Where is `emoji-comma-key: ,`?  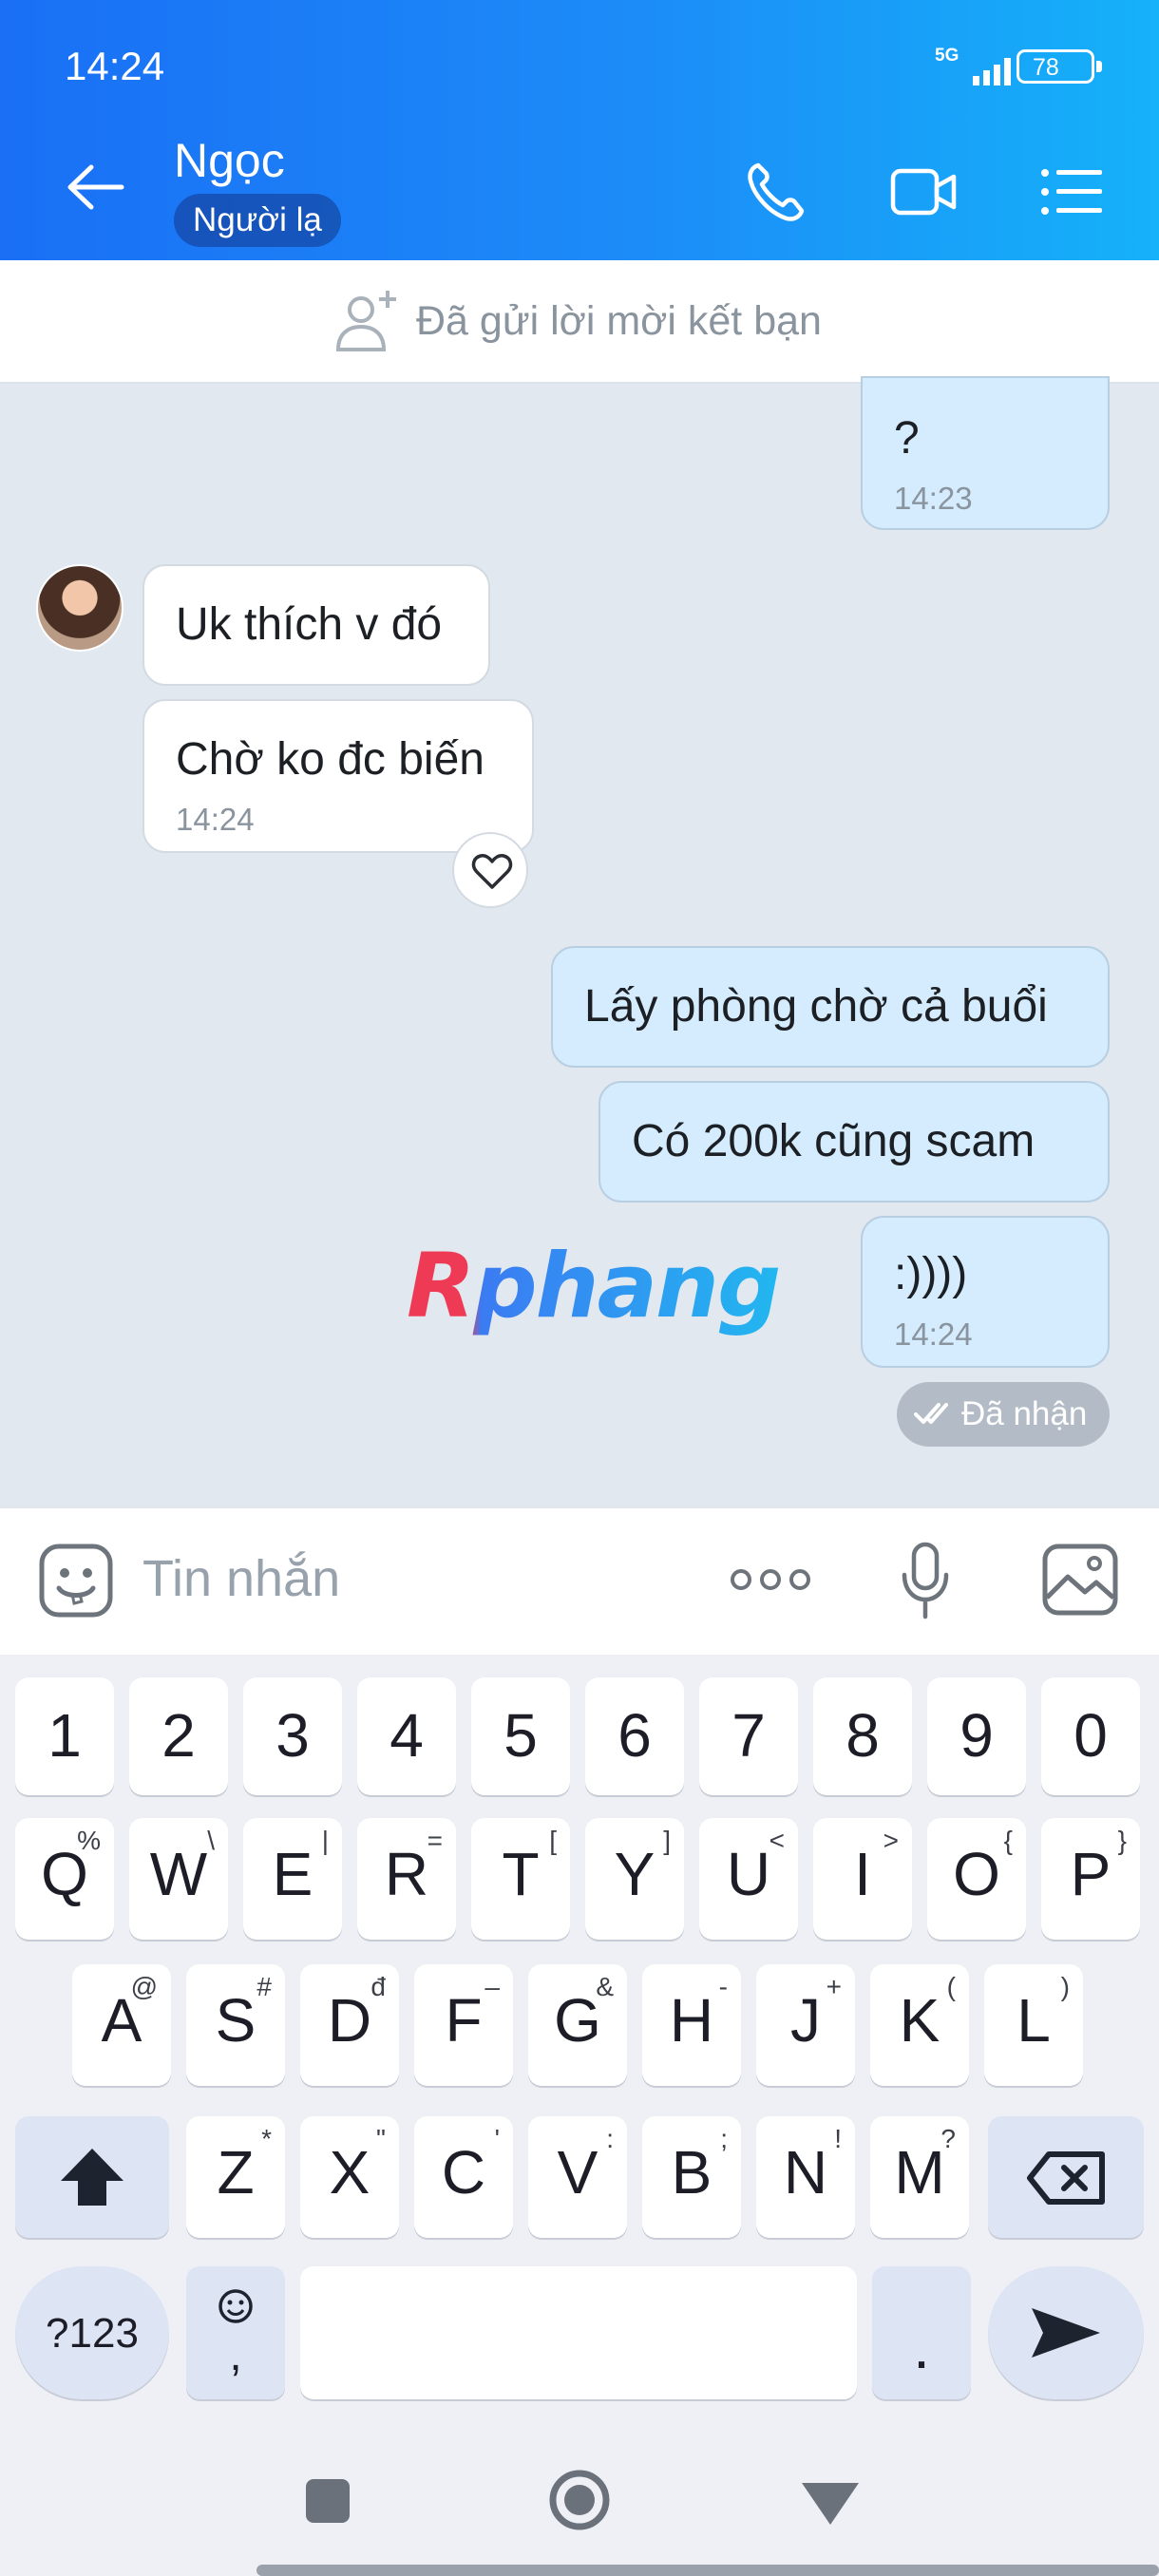 emoji-comma-key: , is located at coordinates (235, 2332).